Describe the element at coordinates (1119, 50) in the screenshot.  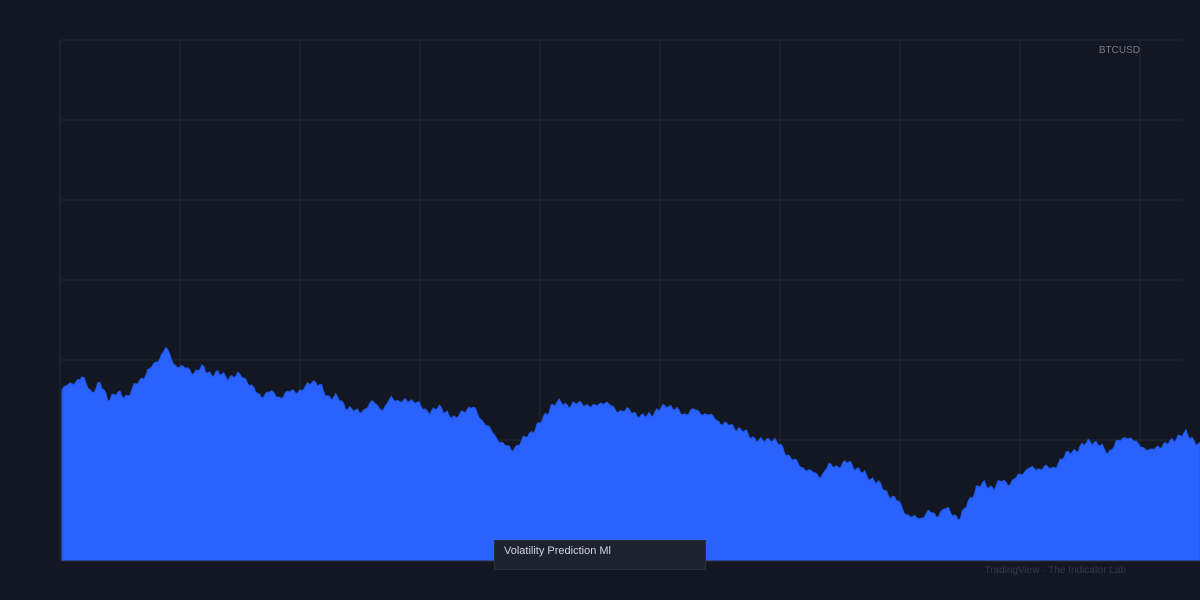
I see `symbol-label: BTCUSD` at that location.